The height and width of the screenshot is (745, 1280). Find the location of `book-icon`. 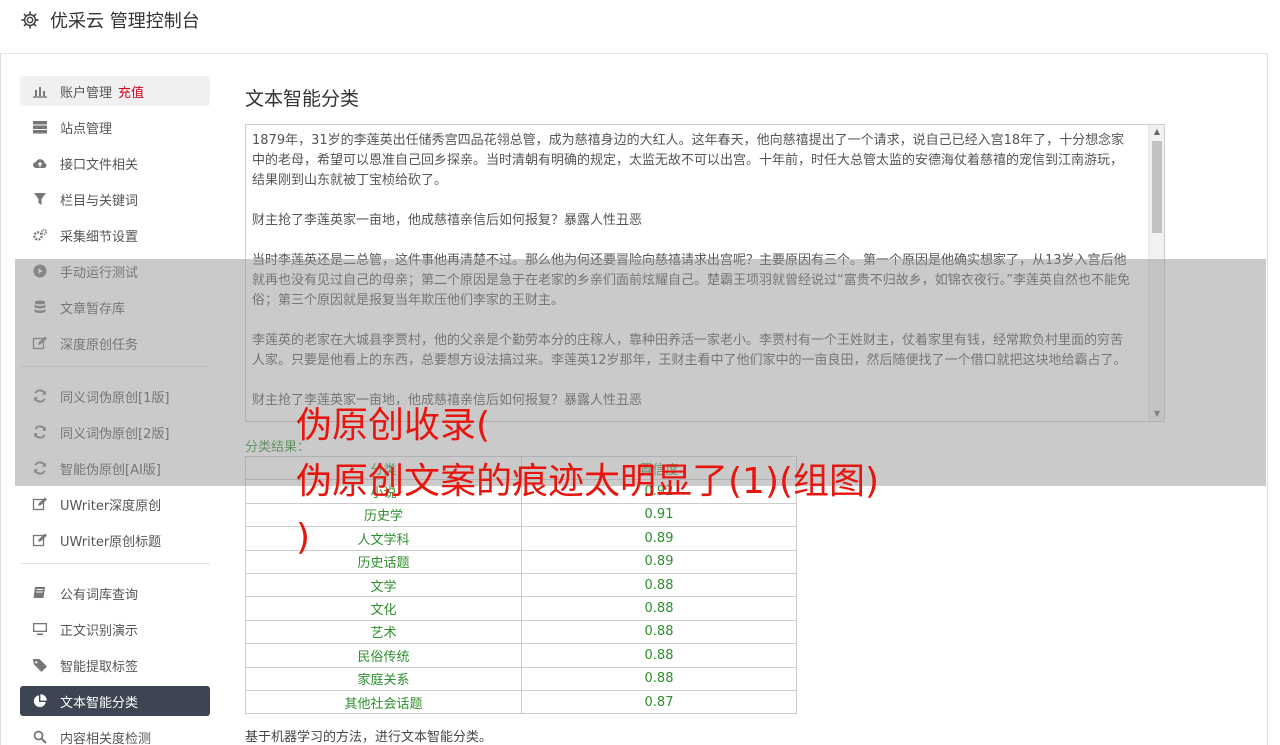

book-icon is located at coordinates (40, 593).